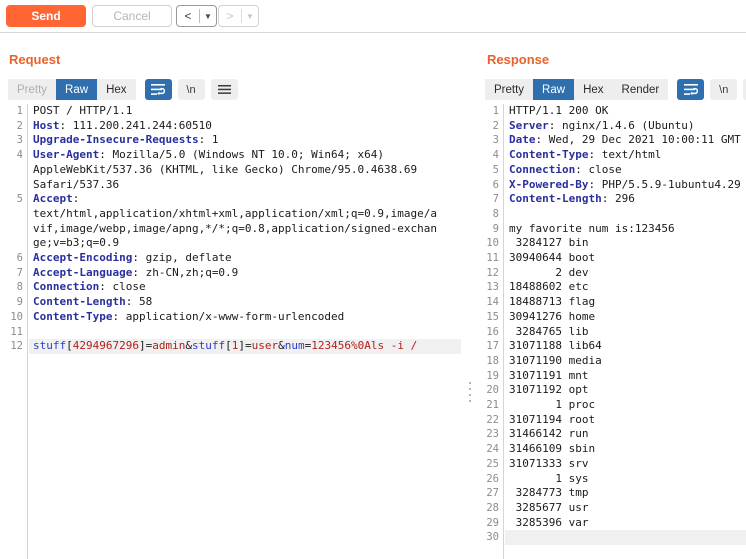  Describe the element at coordinates (492, 449) in the screenshot. I see `line-number: 24` at that location.